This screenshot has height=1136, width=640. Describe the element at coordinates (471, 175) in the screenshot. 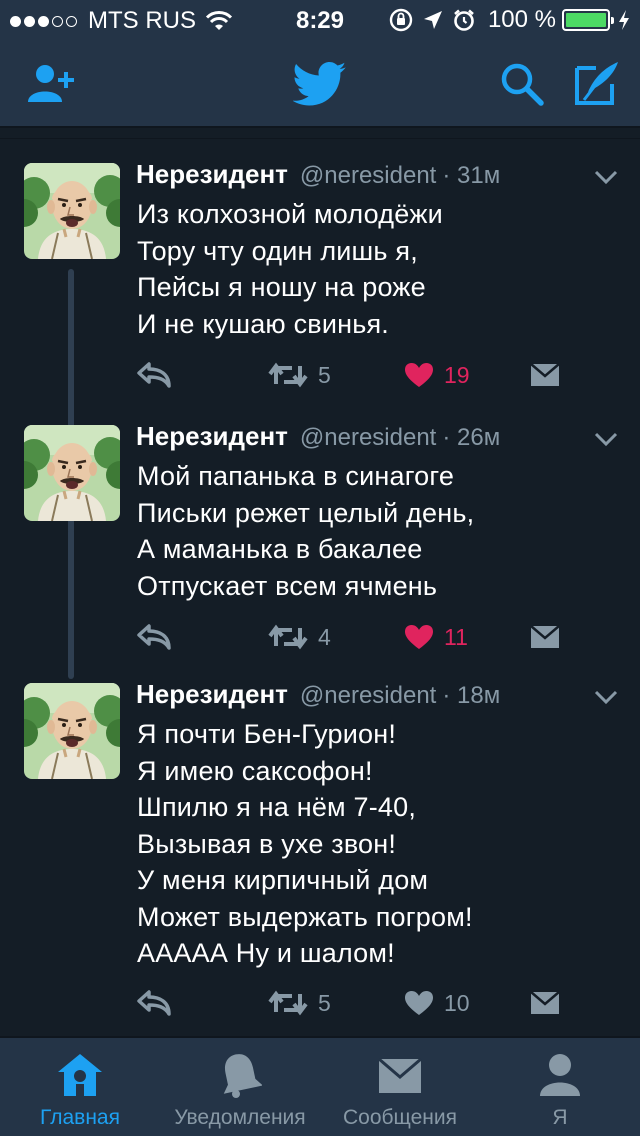

I see `tweet-time: · 31м` at that location.